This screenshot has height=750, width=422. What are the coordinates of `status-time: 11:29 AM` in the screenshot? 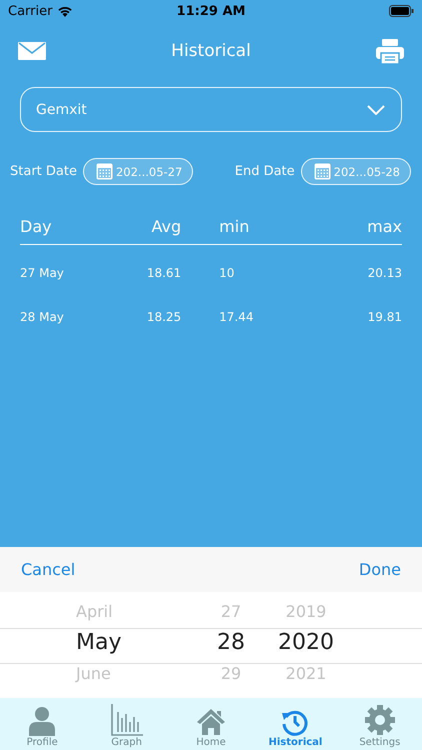 It's located at (211, 11).